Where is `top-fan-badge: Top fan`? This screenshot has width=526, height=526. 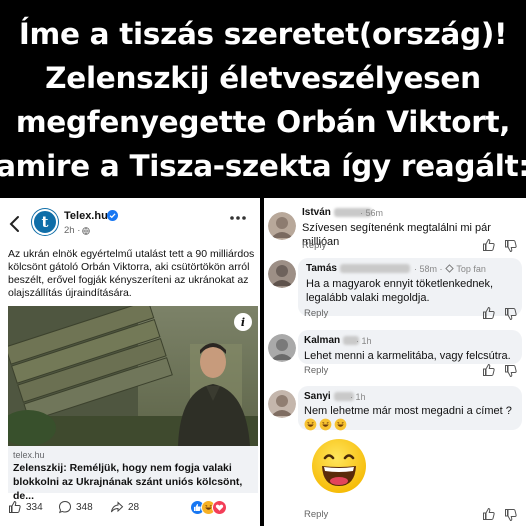 top-fan-badge: Top fan is located at coordinates (471, 269).